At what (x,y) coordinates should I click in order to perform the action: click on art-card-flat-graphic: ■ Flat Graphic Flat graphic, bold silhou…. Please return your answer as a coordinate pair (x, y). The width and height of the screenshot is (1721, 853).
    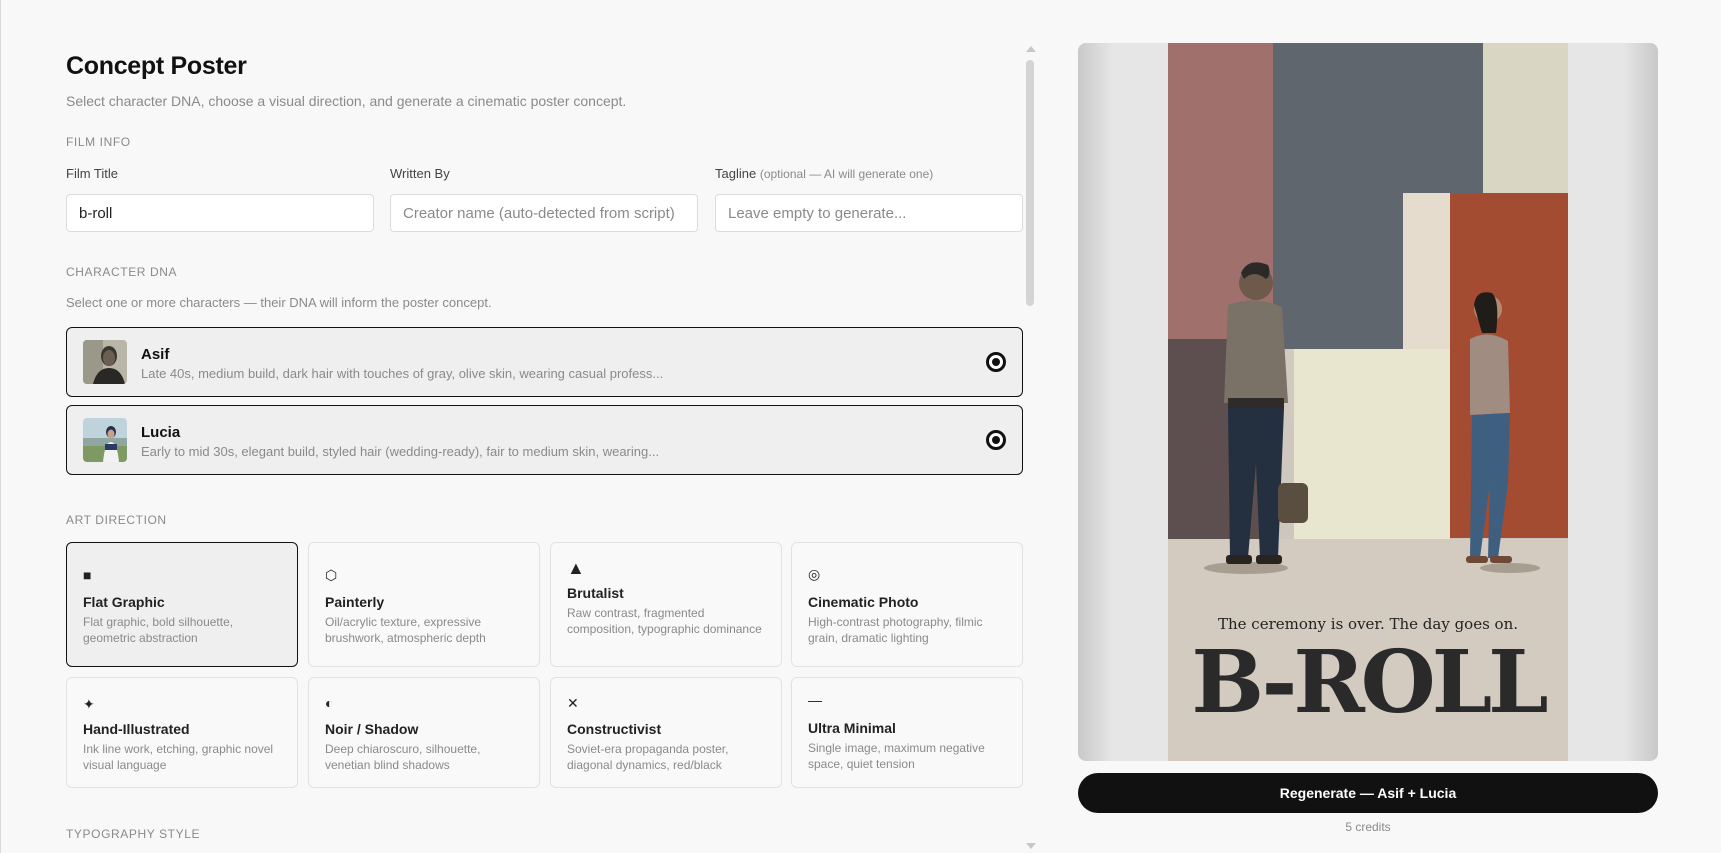
    Looking at the image, I should click on (182, 604).